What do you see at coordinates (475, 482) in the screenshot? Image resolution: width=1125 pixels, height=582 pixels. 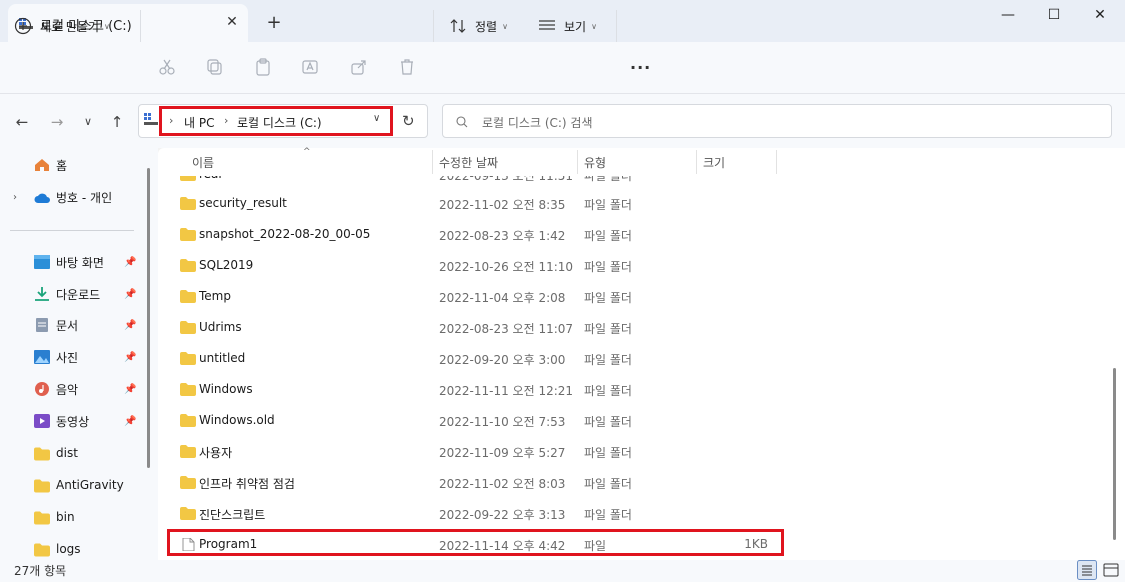 I see `table-row: 인프라 취약점 점검 2022-11-02 오전 8:03 파일 폴더` at bounding box center [475, 482].